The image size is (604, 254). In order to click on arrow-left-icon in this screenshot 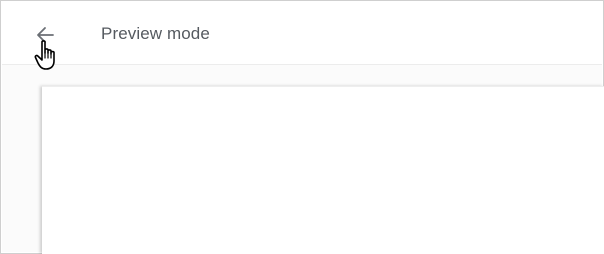, I will do `click(45, 35)`.